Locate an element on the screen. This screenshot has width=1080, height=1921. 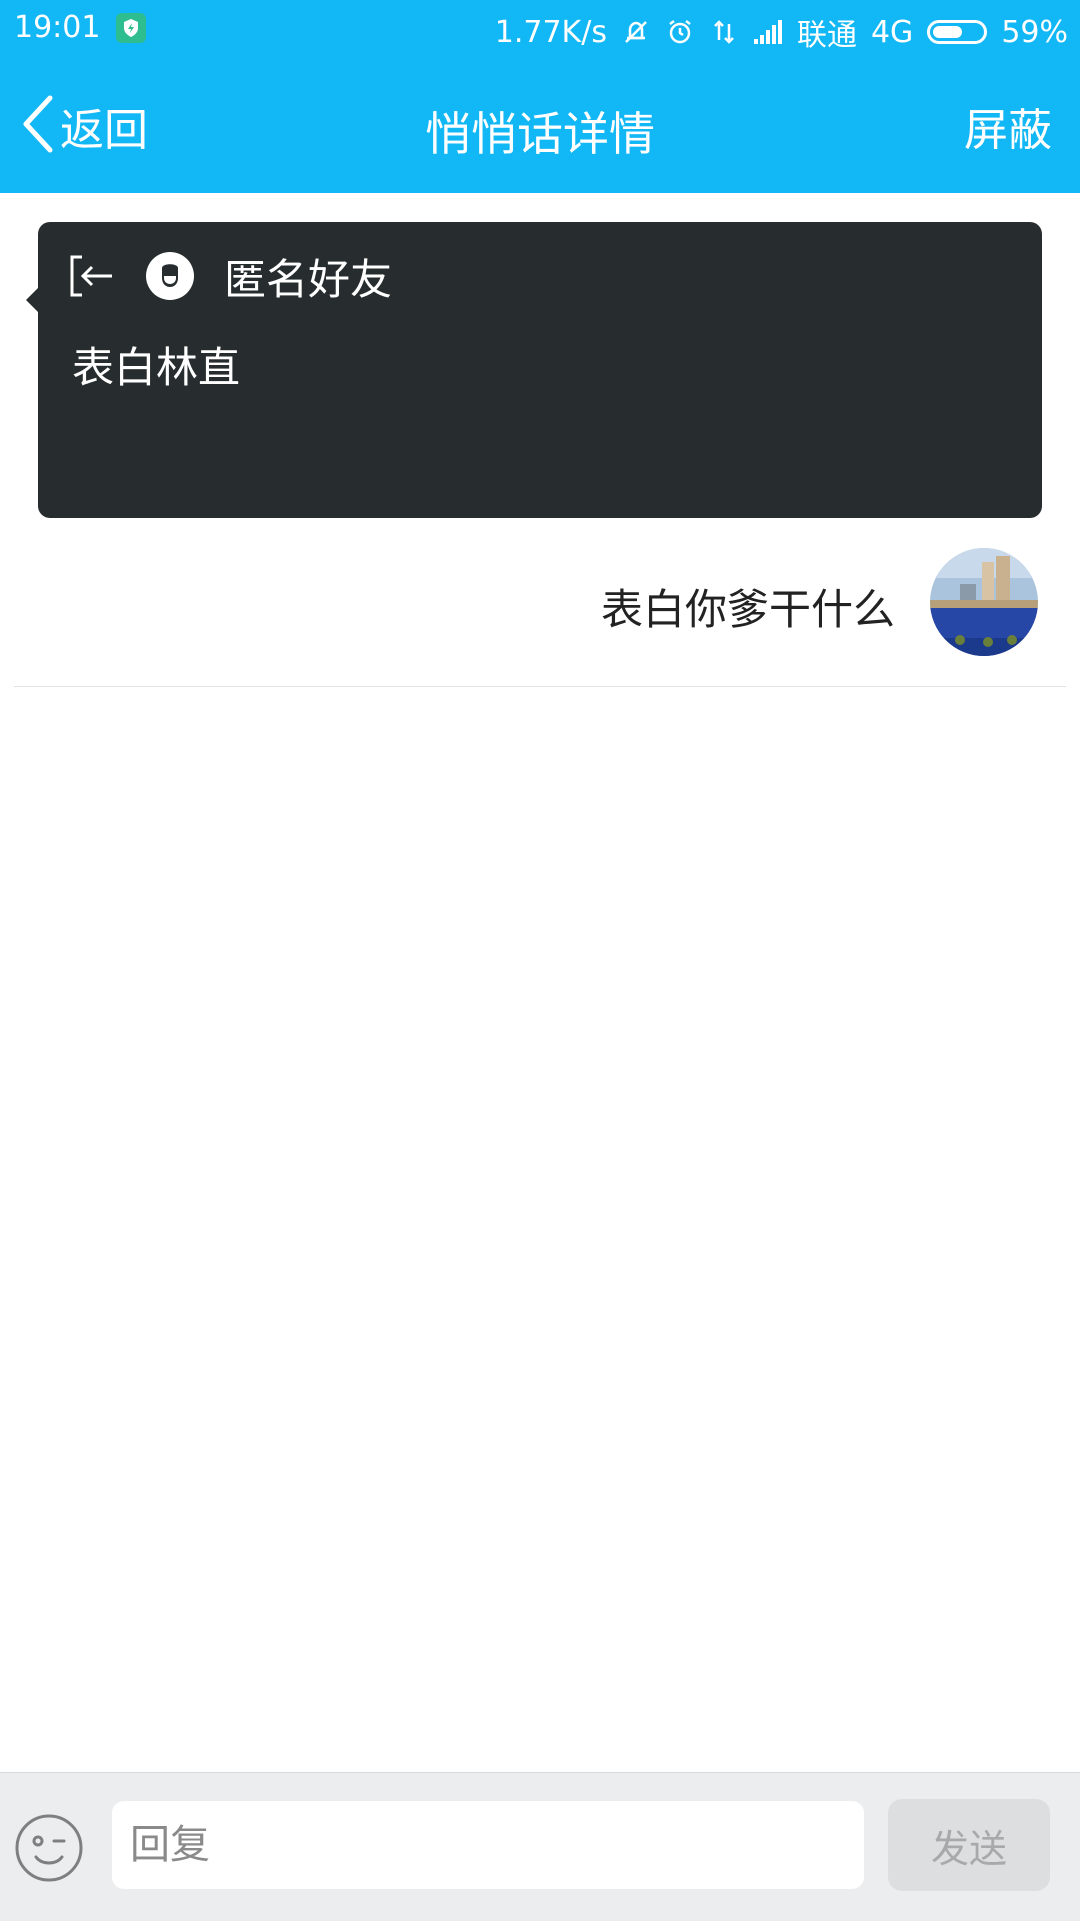
page-title: 悄悄话详情 is located at coordinates (540, 134).